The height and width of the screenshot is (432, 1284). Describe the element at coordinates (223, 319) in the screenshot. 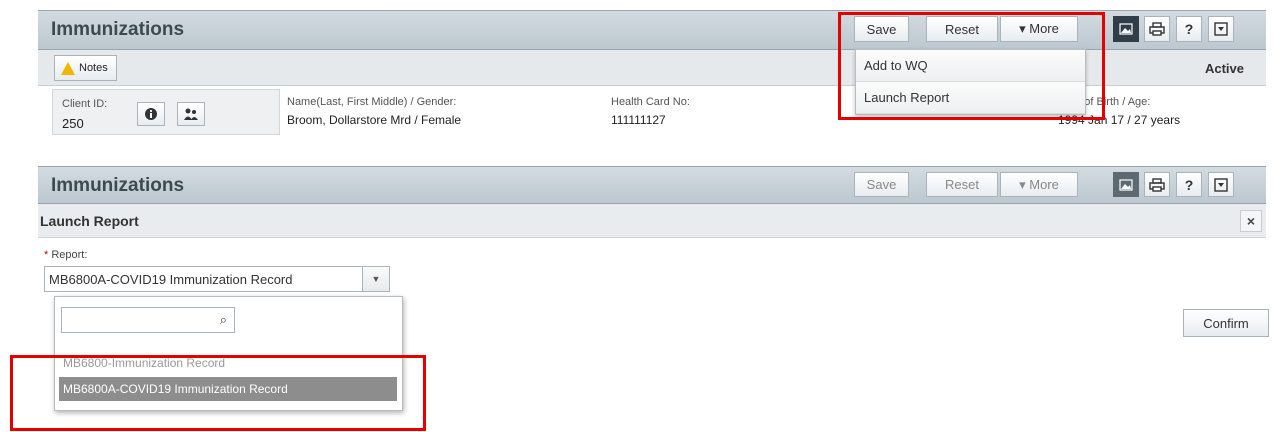

I see `search-icon: ⌕` at that location.